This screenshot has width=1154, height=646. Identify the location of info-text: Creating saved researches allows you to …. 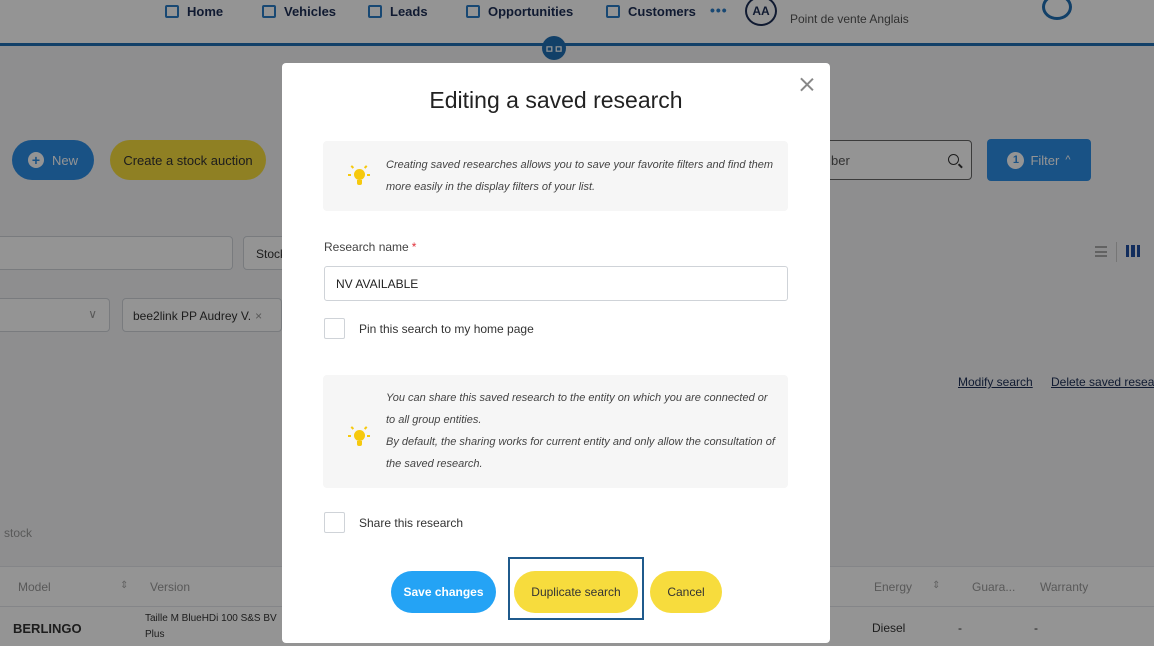
(580, 176).